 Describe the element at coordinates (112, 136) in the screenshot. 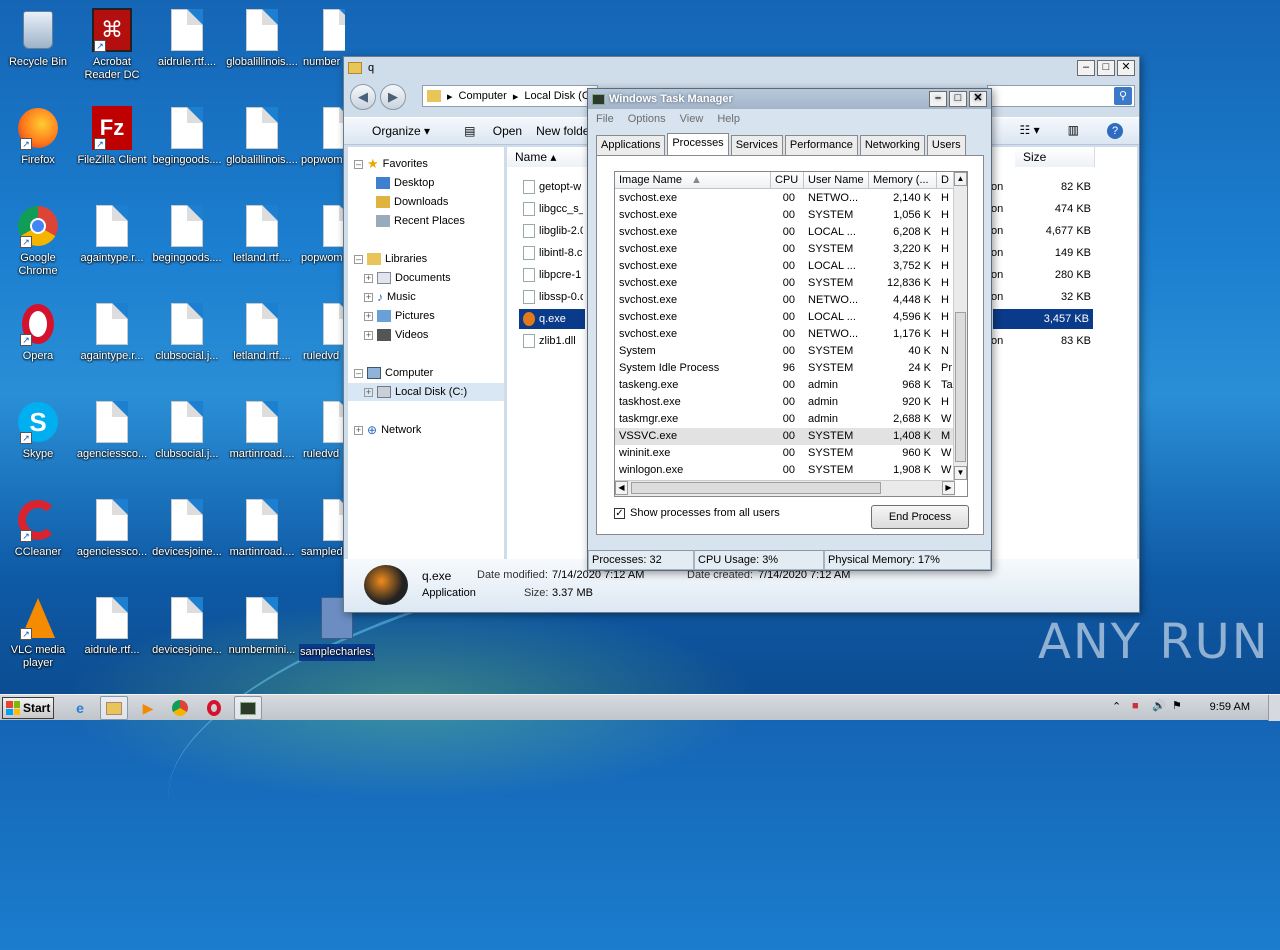

I see `desktop-icon-filezilla: Fz ↗ FileZilla Client` at that location.